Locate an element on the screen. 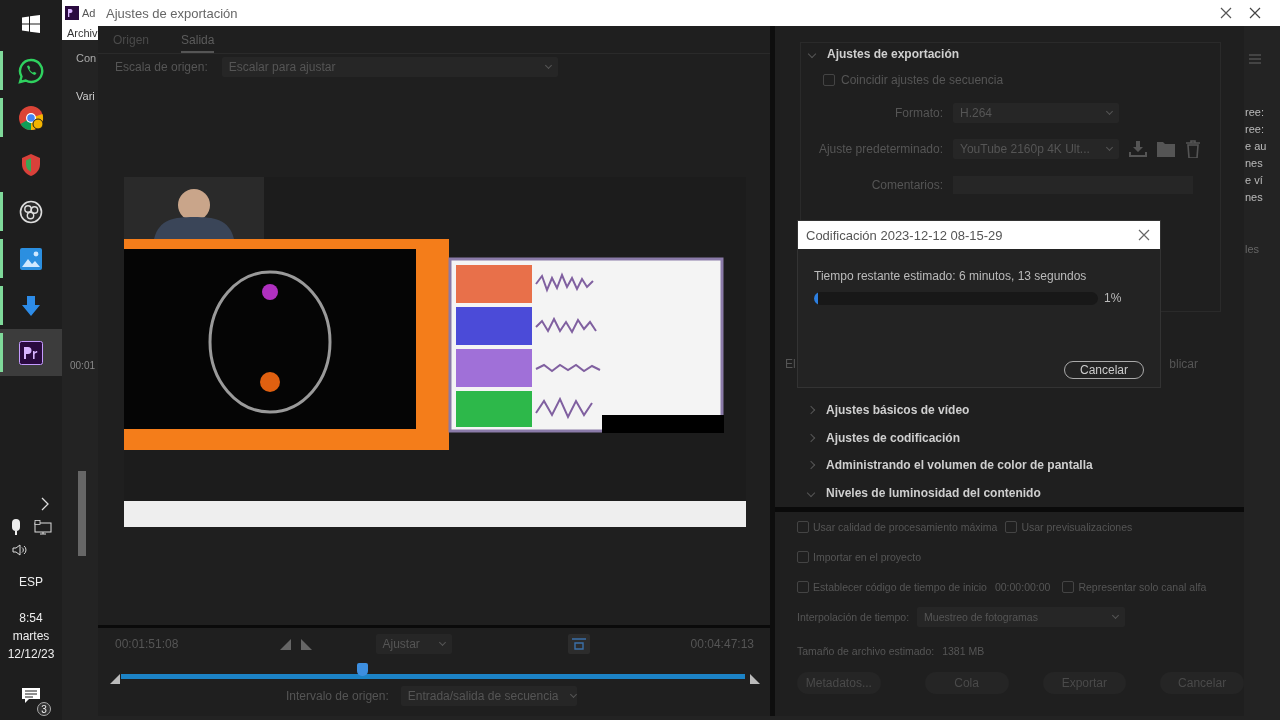  save-preset-icon is located at coordinates (1138, 149).